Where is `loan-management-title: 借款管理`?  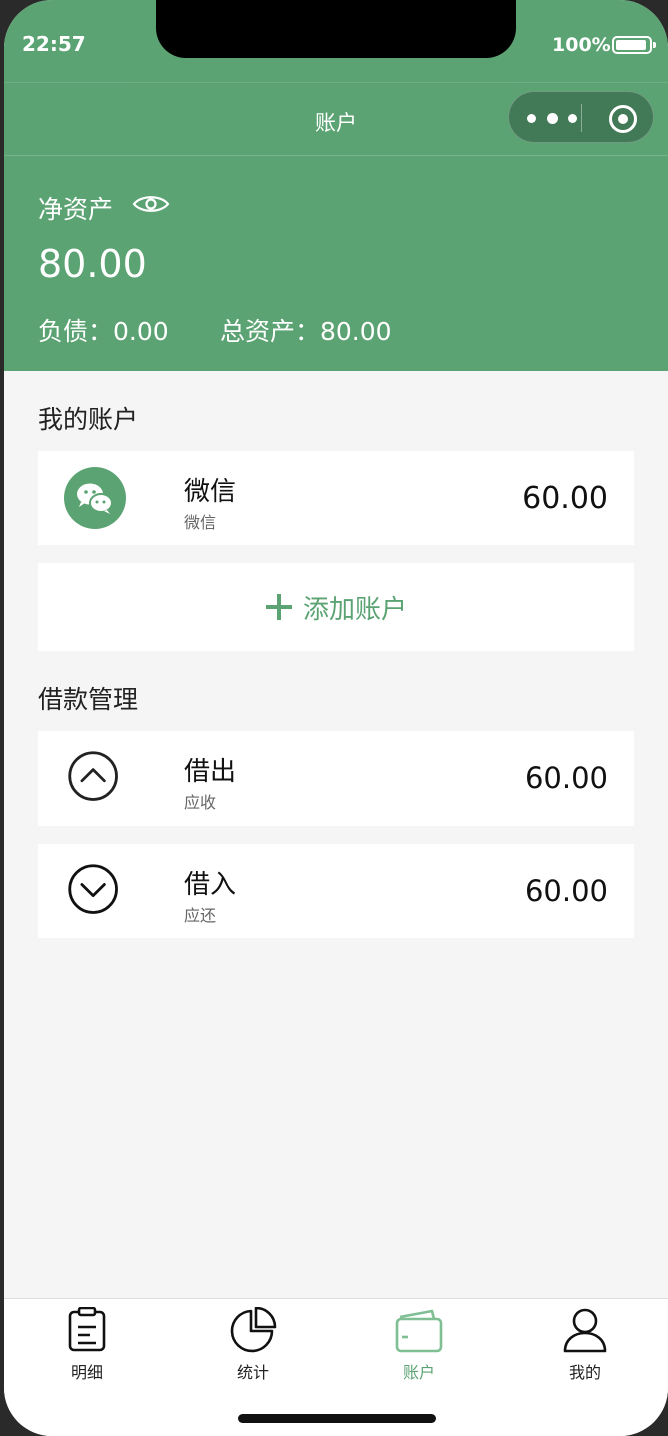 loan-management-title: 借款管理 is located at coordinates (88, 699).